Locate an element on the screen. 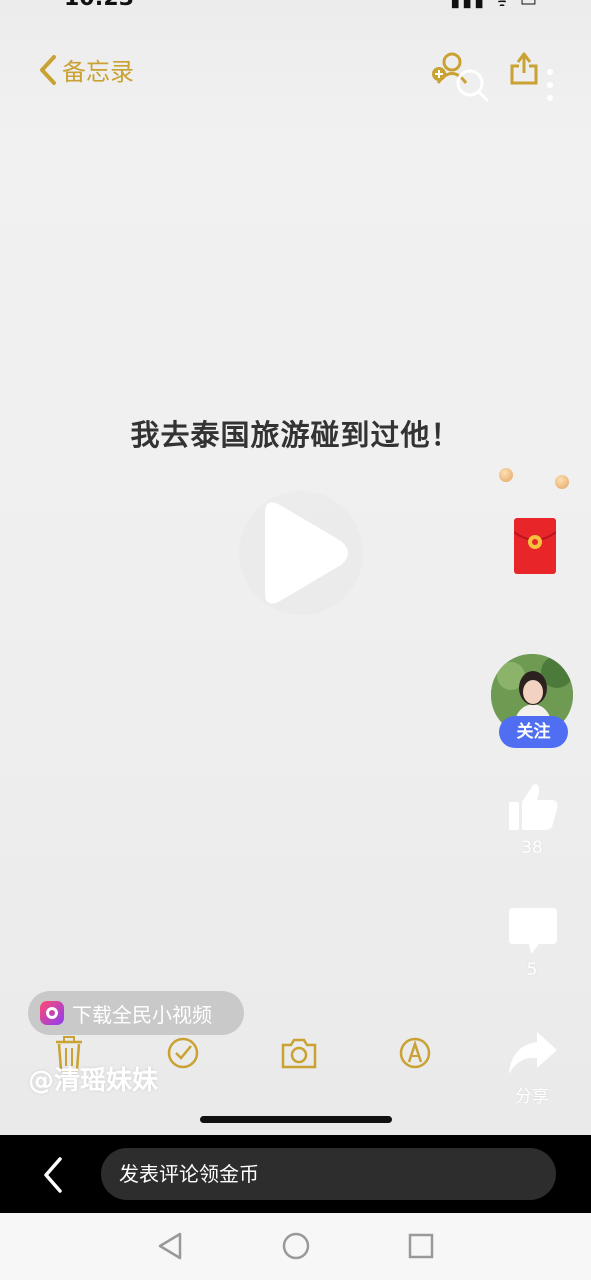 The height and width of the screenshot is (1280, 591). share-label: 分享 is located at coordinates (532, 1097).